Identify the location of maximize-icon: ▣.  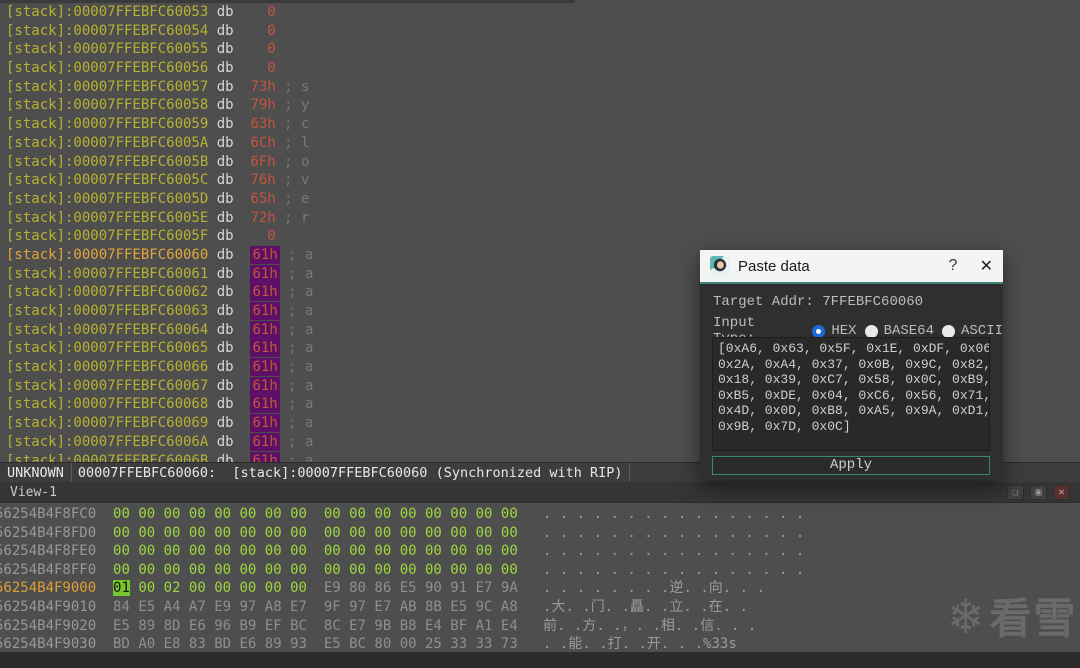
(1038, 492).